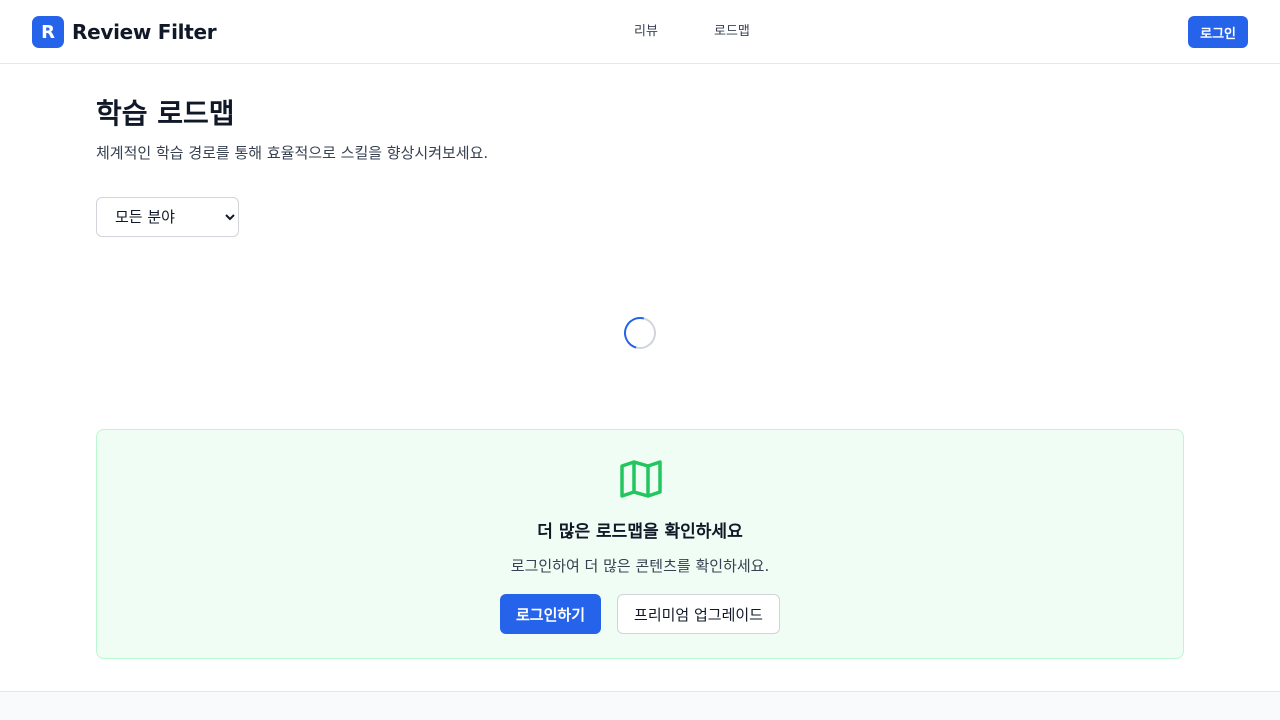 This screenshot has width=1280, height=720. What do you see at coordinates (551, 614) in the screenshot?
I see `login-now-button: 로그인하기` at bounding box center [551, 614].